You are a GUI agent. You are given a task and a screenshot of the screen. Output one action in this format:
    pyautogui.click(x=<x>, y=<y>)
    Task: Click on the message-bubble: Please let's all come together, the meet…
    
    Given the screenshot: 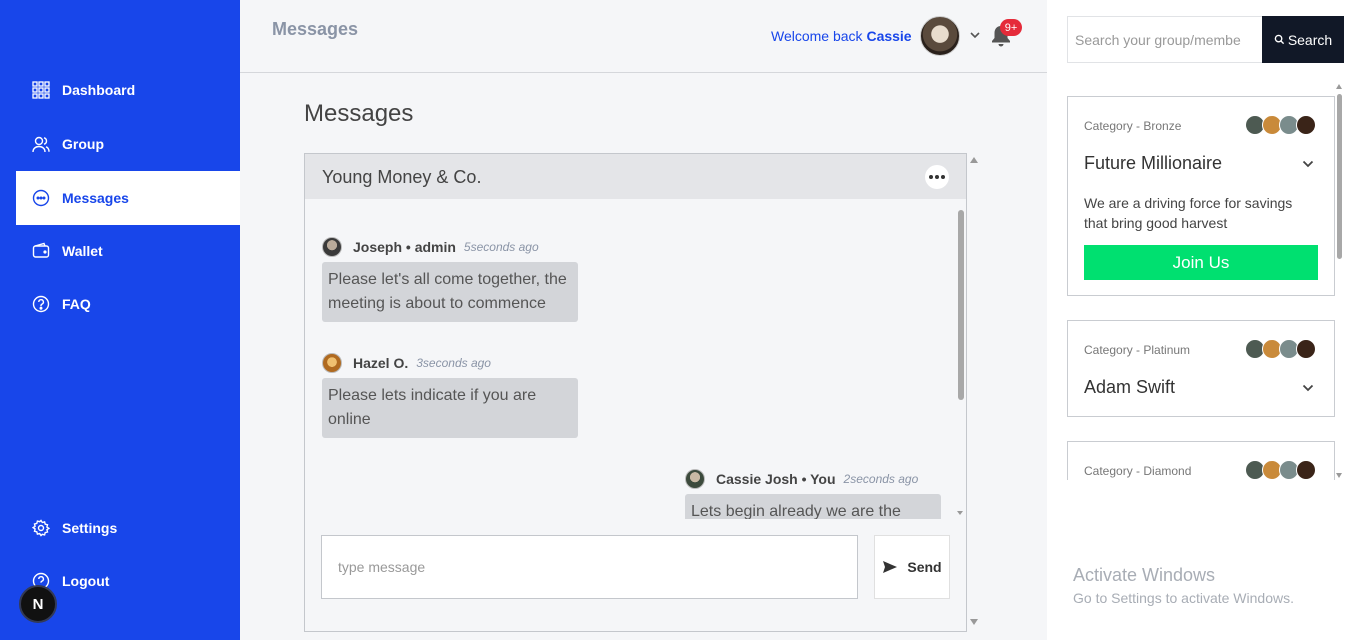 What is the action you would take?
    pyautogui.click(x=450, y=292)
    